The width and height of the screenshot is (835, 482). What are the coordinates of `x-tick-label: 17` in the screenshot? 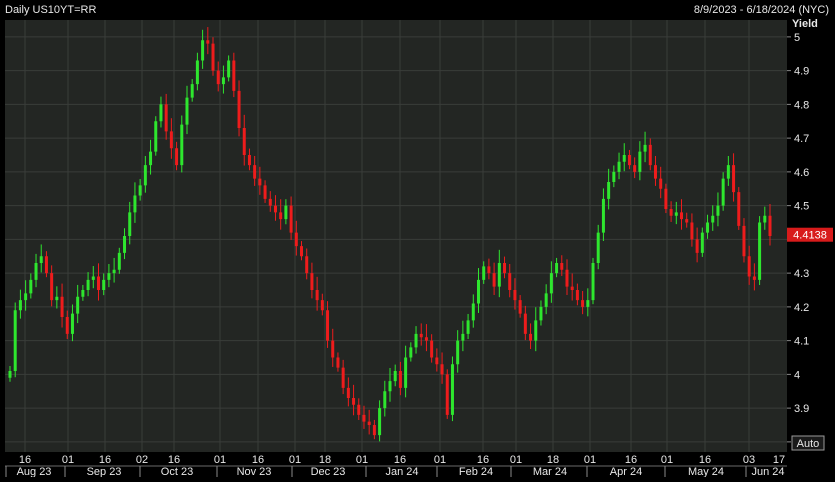 It's located at (779, 460).